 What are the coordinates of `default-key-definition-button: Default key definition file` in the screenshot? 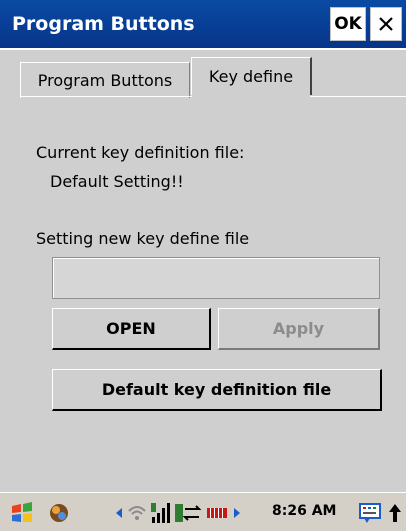 It's located at (217, 390).